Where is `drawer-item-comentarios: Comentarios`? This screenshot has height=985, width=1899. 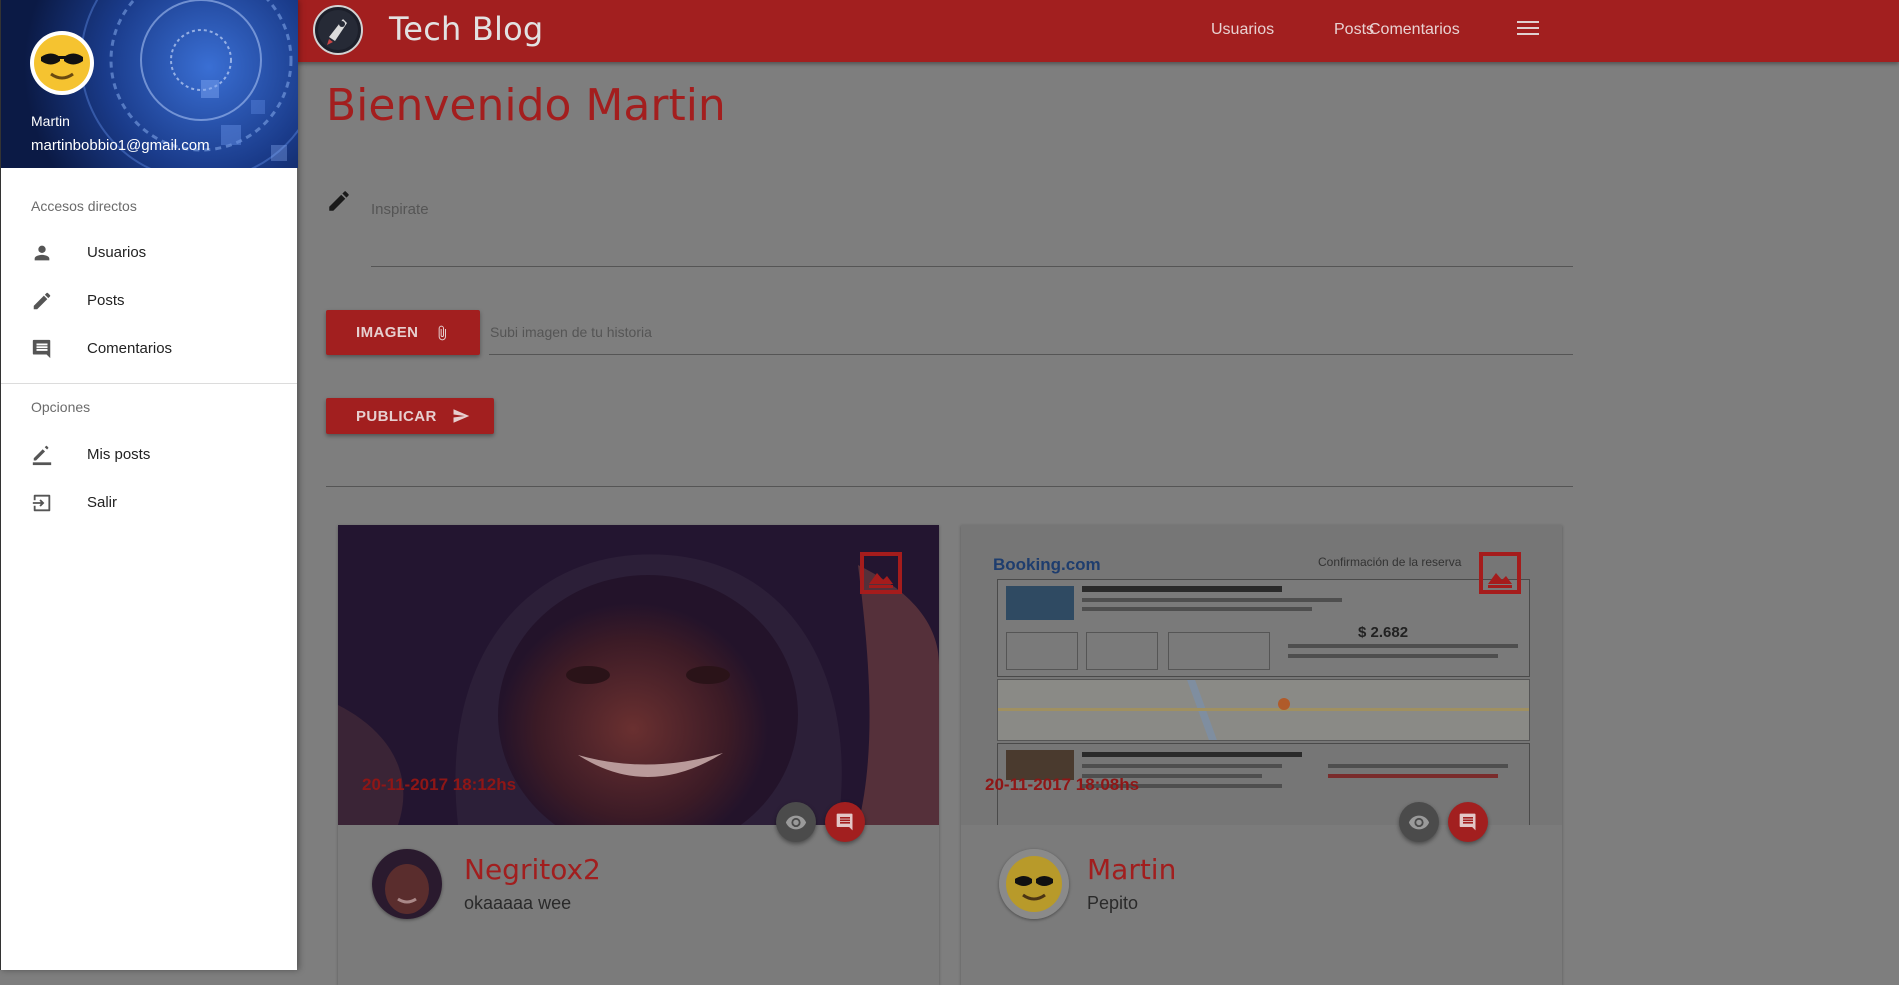 drawer-item-comentarios: Comentarios is located at coordinates (149, 349).